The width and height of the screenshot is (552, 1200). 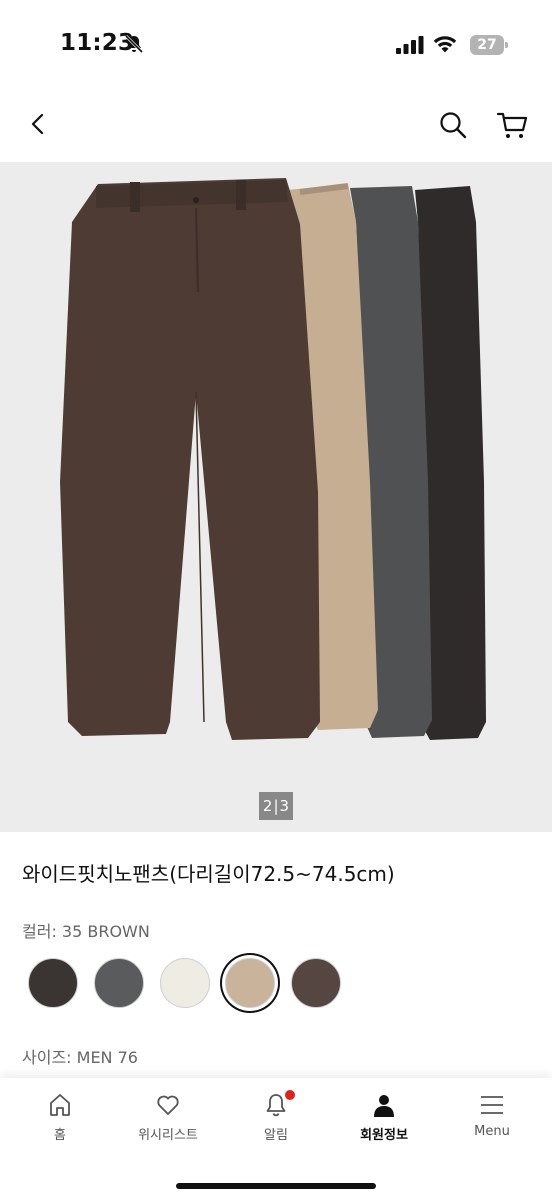 What do you see at coordinates (119, 983) in the screenshot?
I see `color-swatch-gray` at bounding box center [119, 983].